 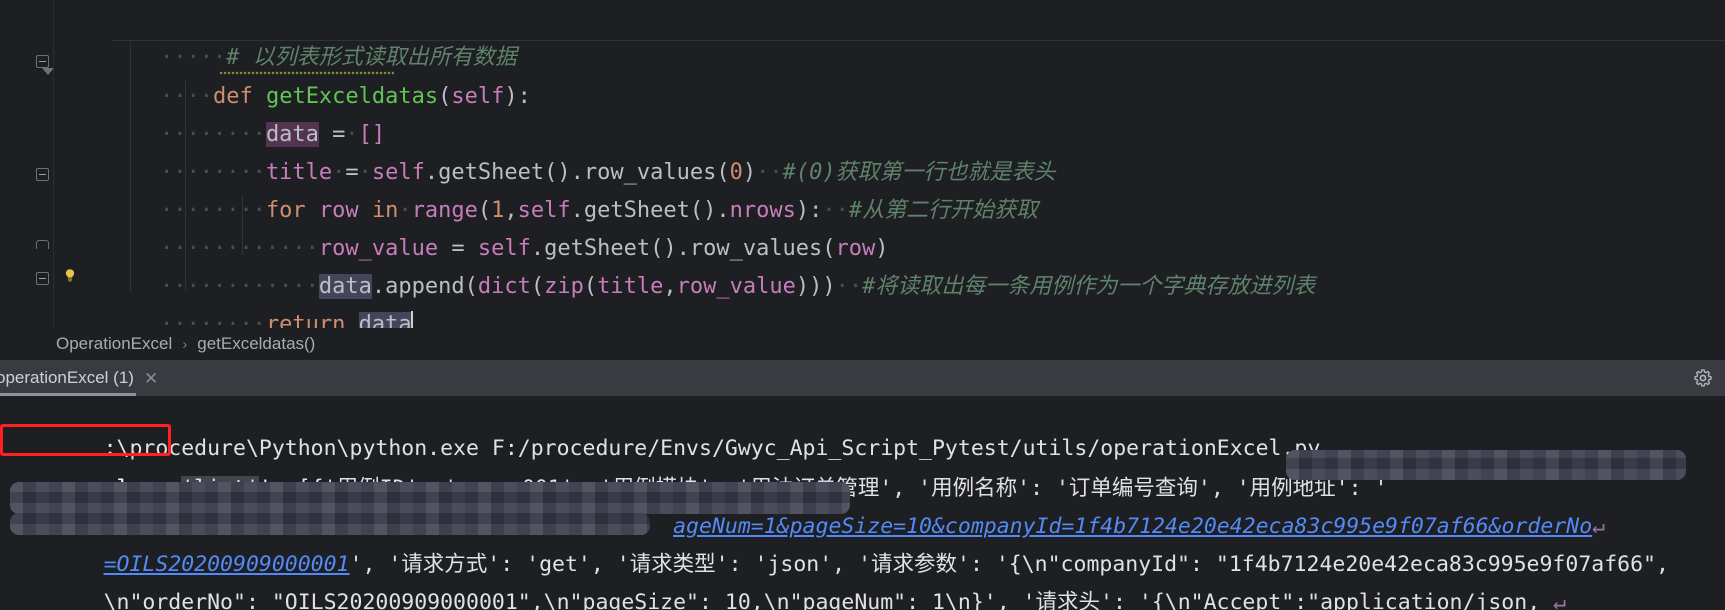 What do you see at coordinates (889, 112) in the screenshot?
I see `code-line-data-assign: ········data =·[]` at bounding box center [889, 112].